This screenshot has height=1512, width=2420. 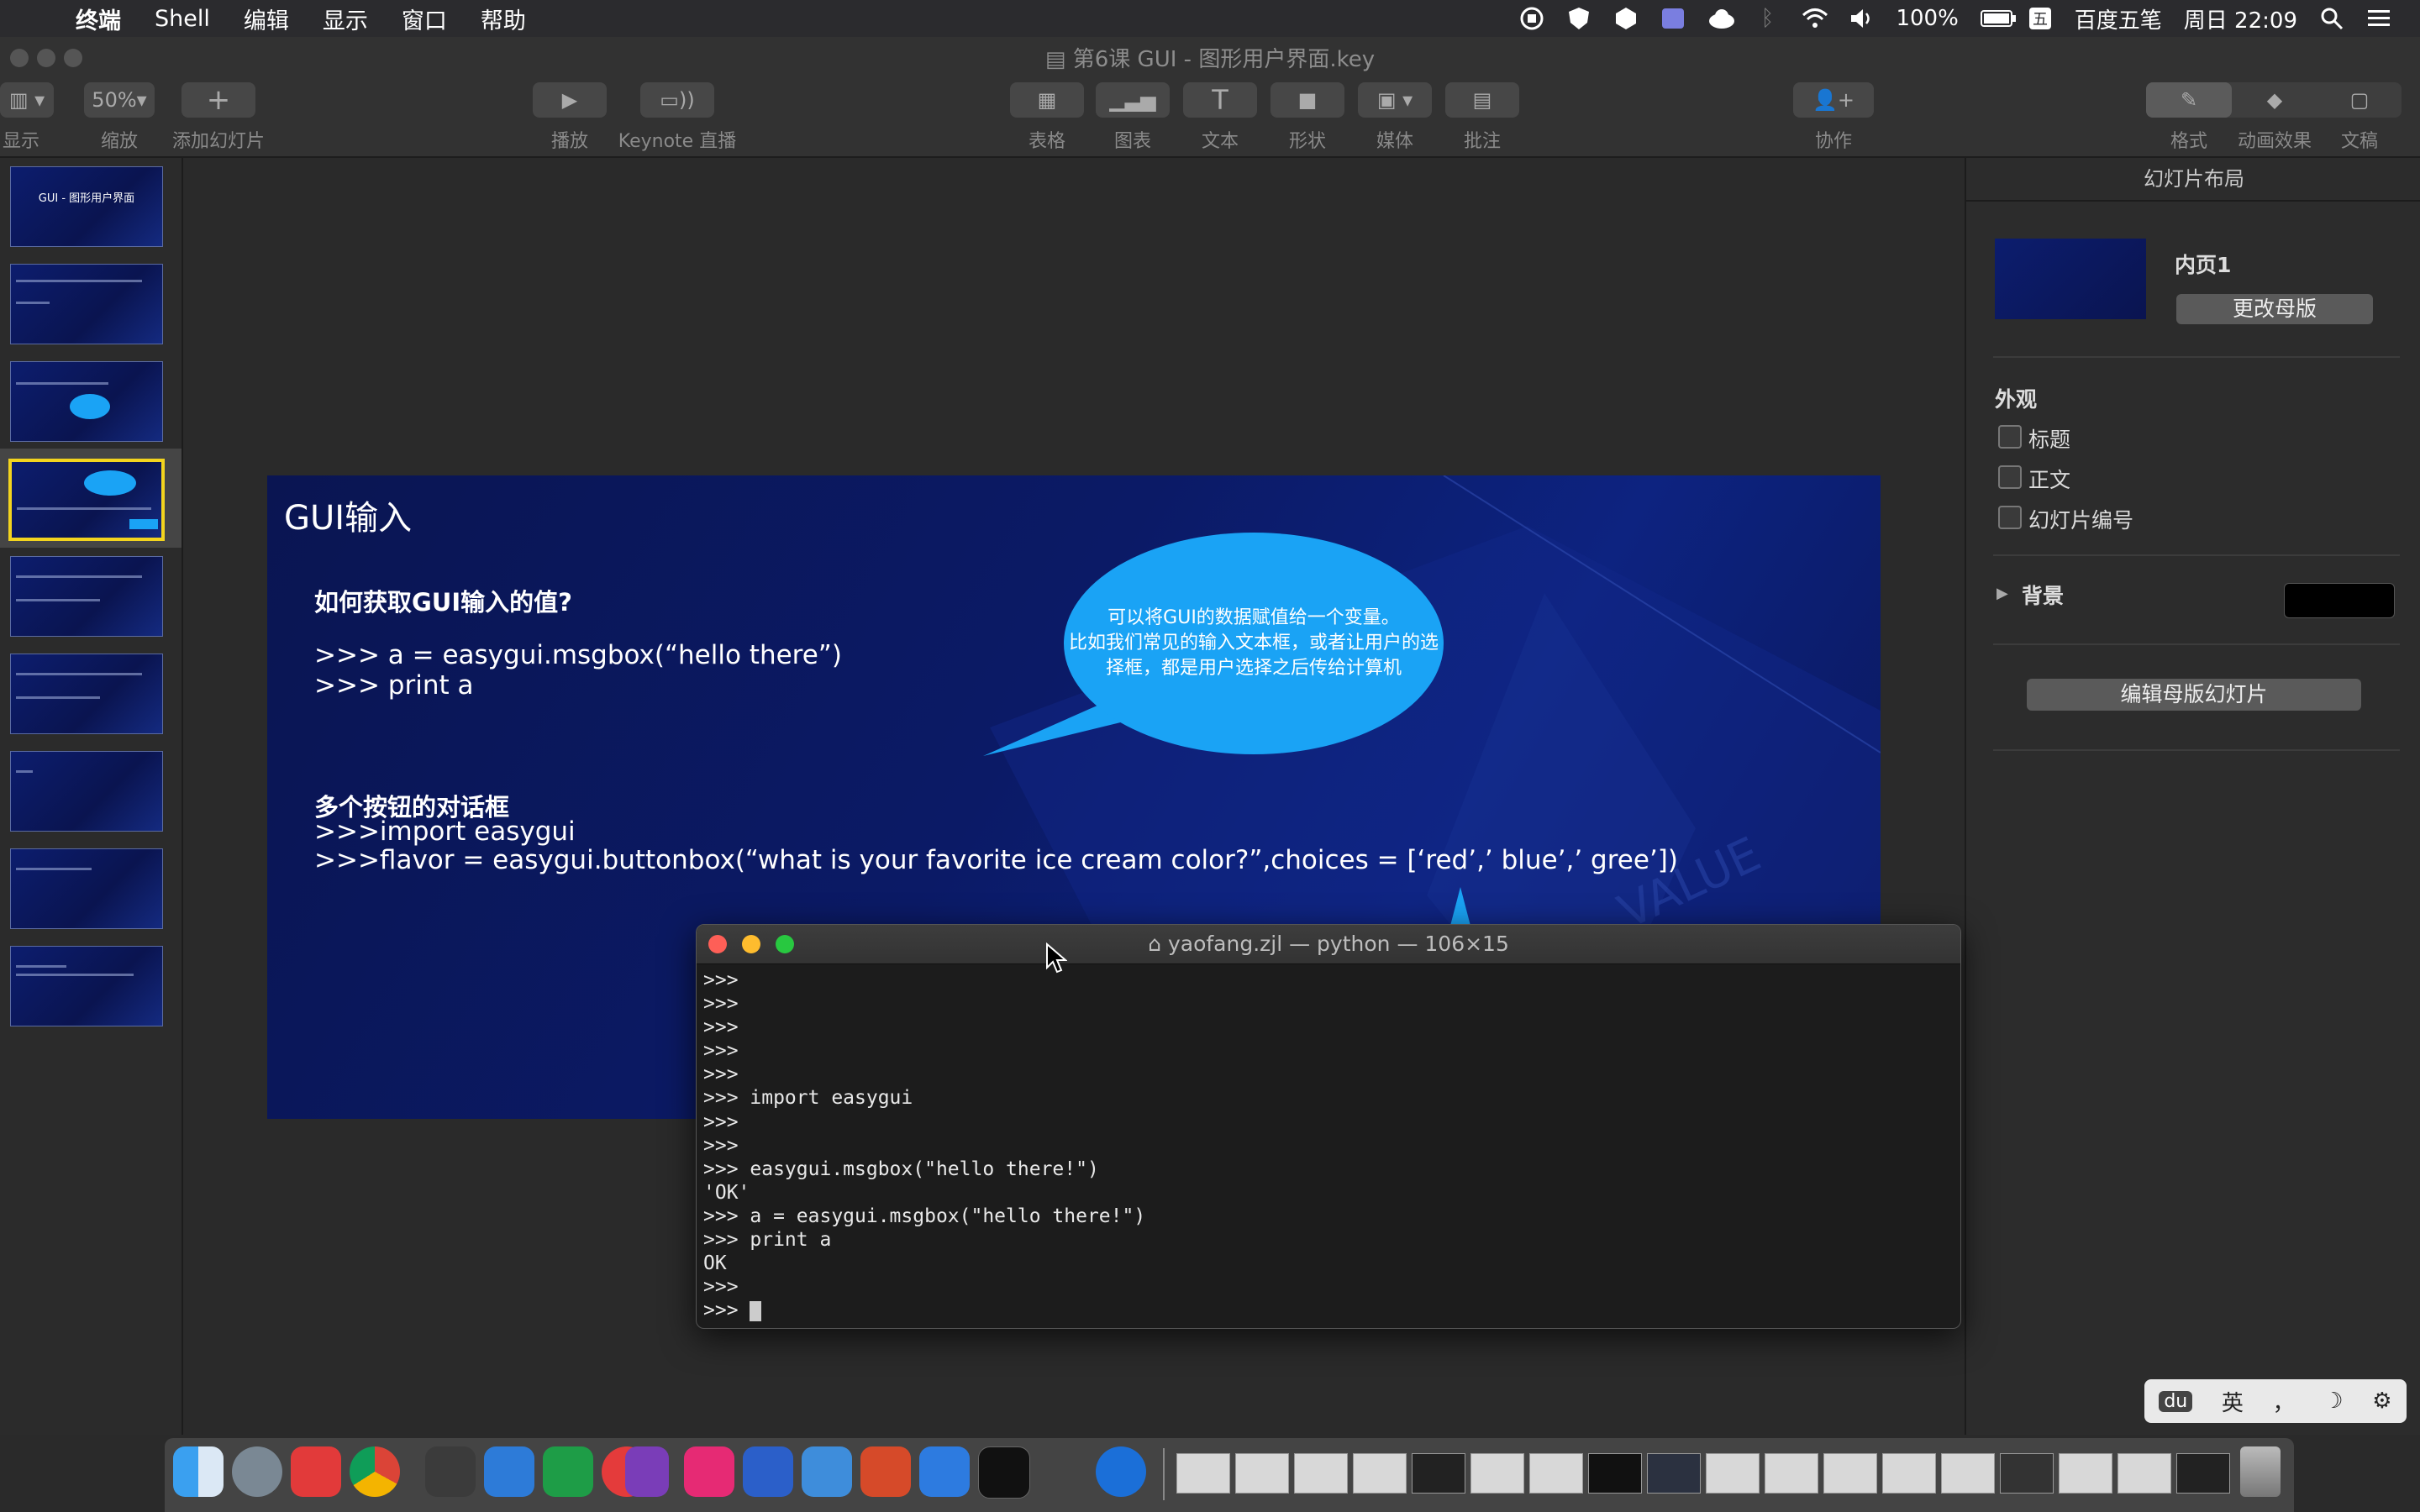 What do you see at coordinates (266, 19) in the screenshot?
I see `menu-edit: 编辑` at bounding box center [266, 19].